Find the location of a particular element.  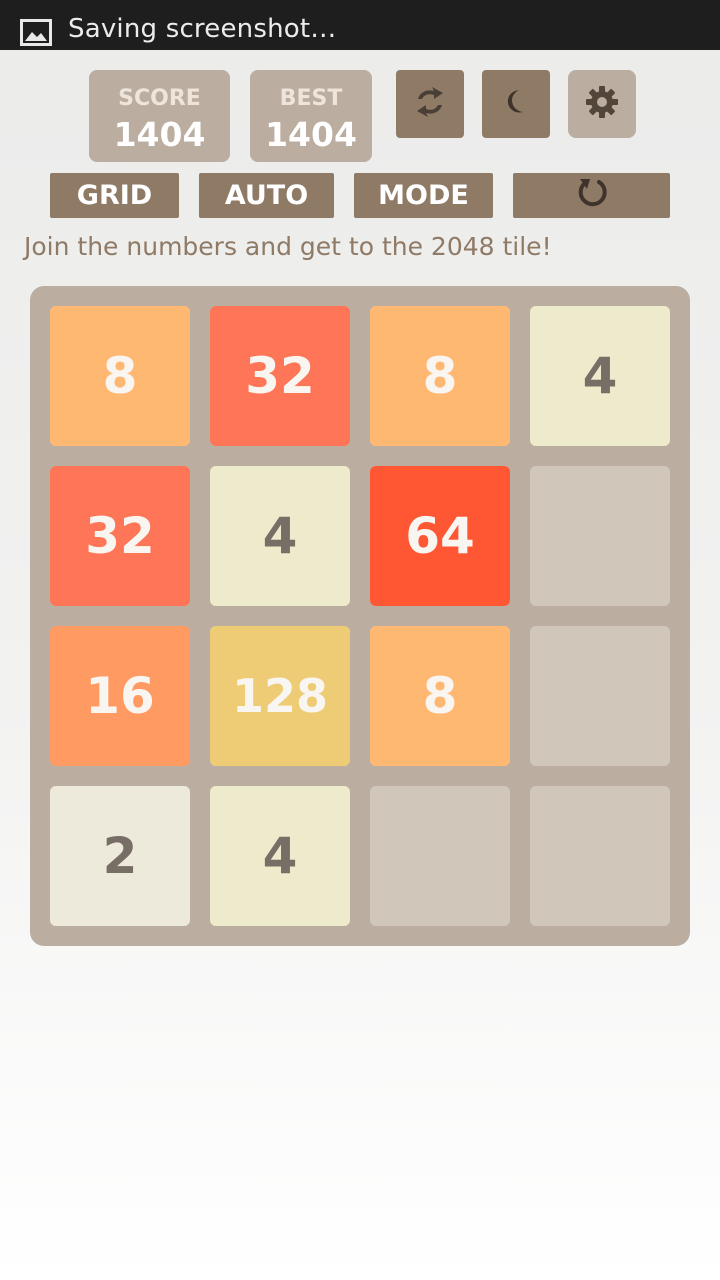

auto-button: AUTO is located at coordinates (266, 195).